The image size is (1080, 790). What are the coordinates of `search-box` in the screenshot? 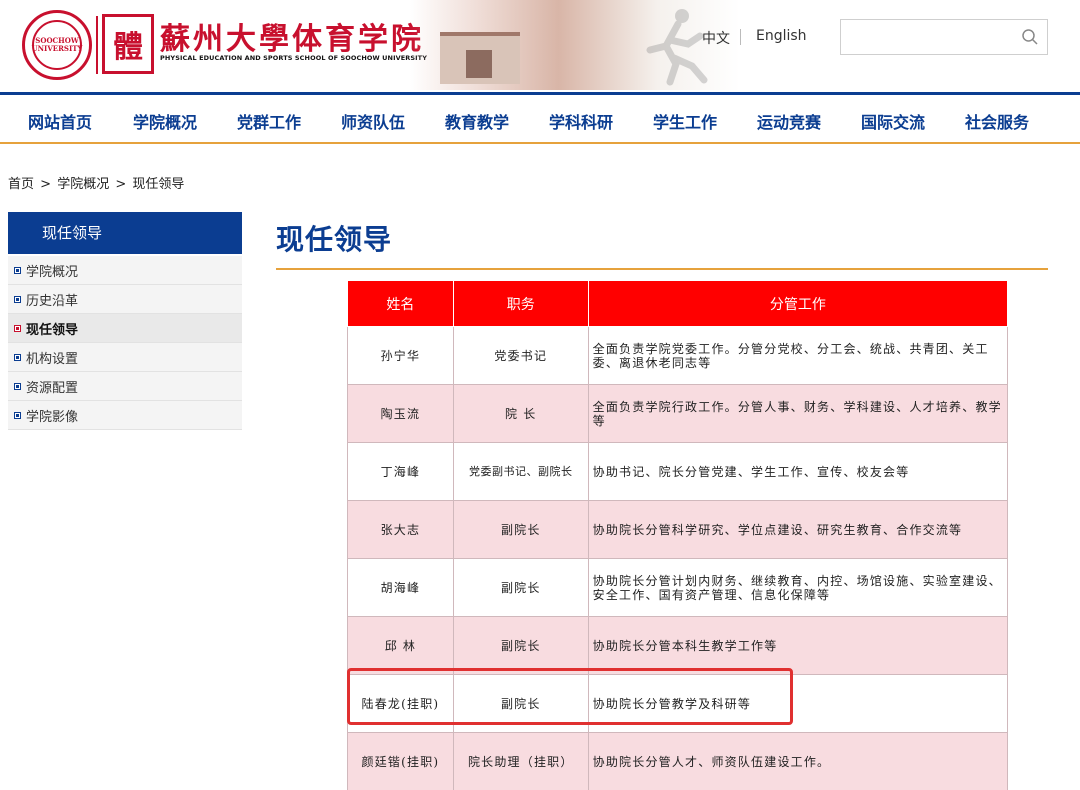 It's located at (944, 37).